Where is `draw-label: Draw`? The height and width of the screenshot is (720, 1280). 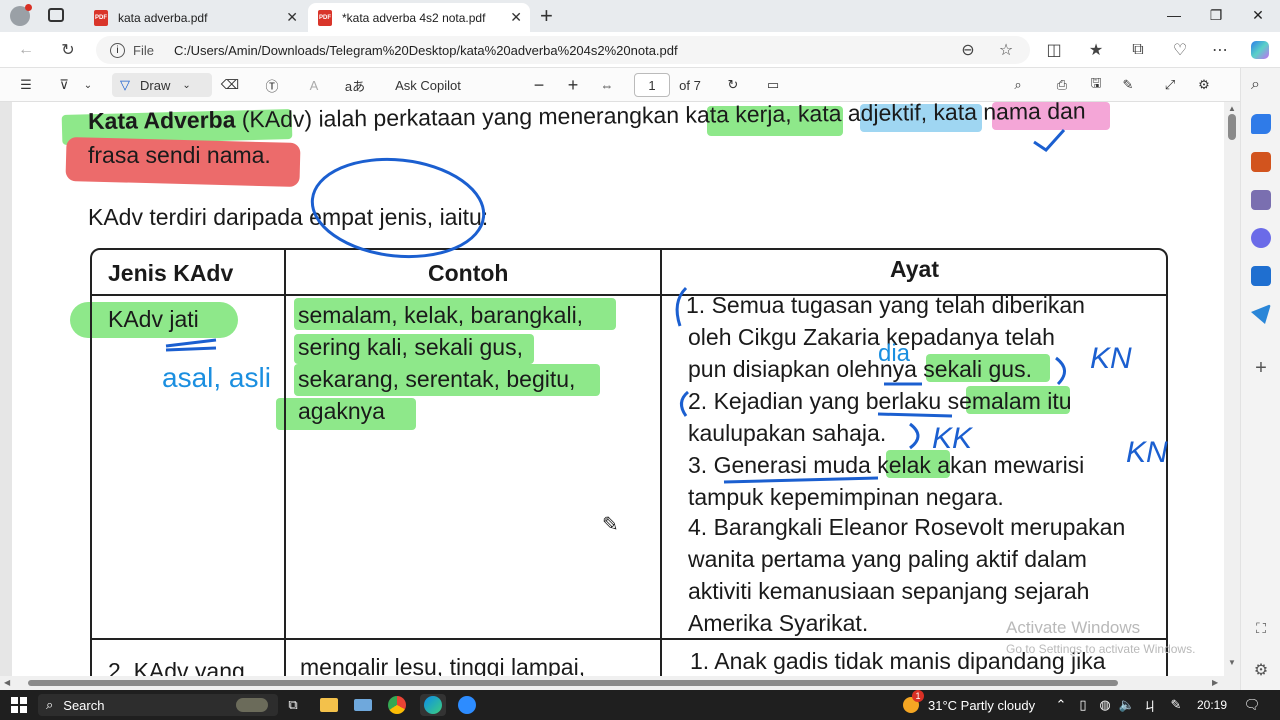 draw-label: Draw is located at coordinates (155, 85).